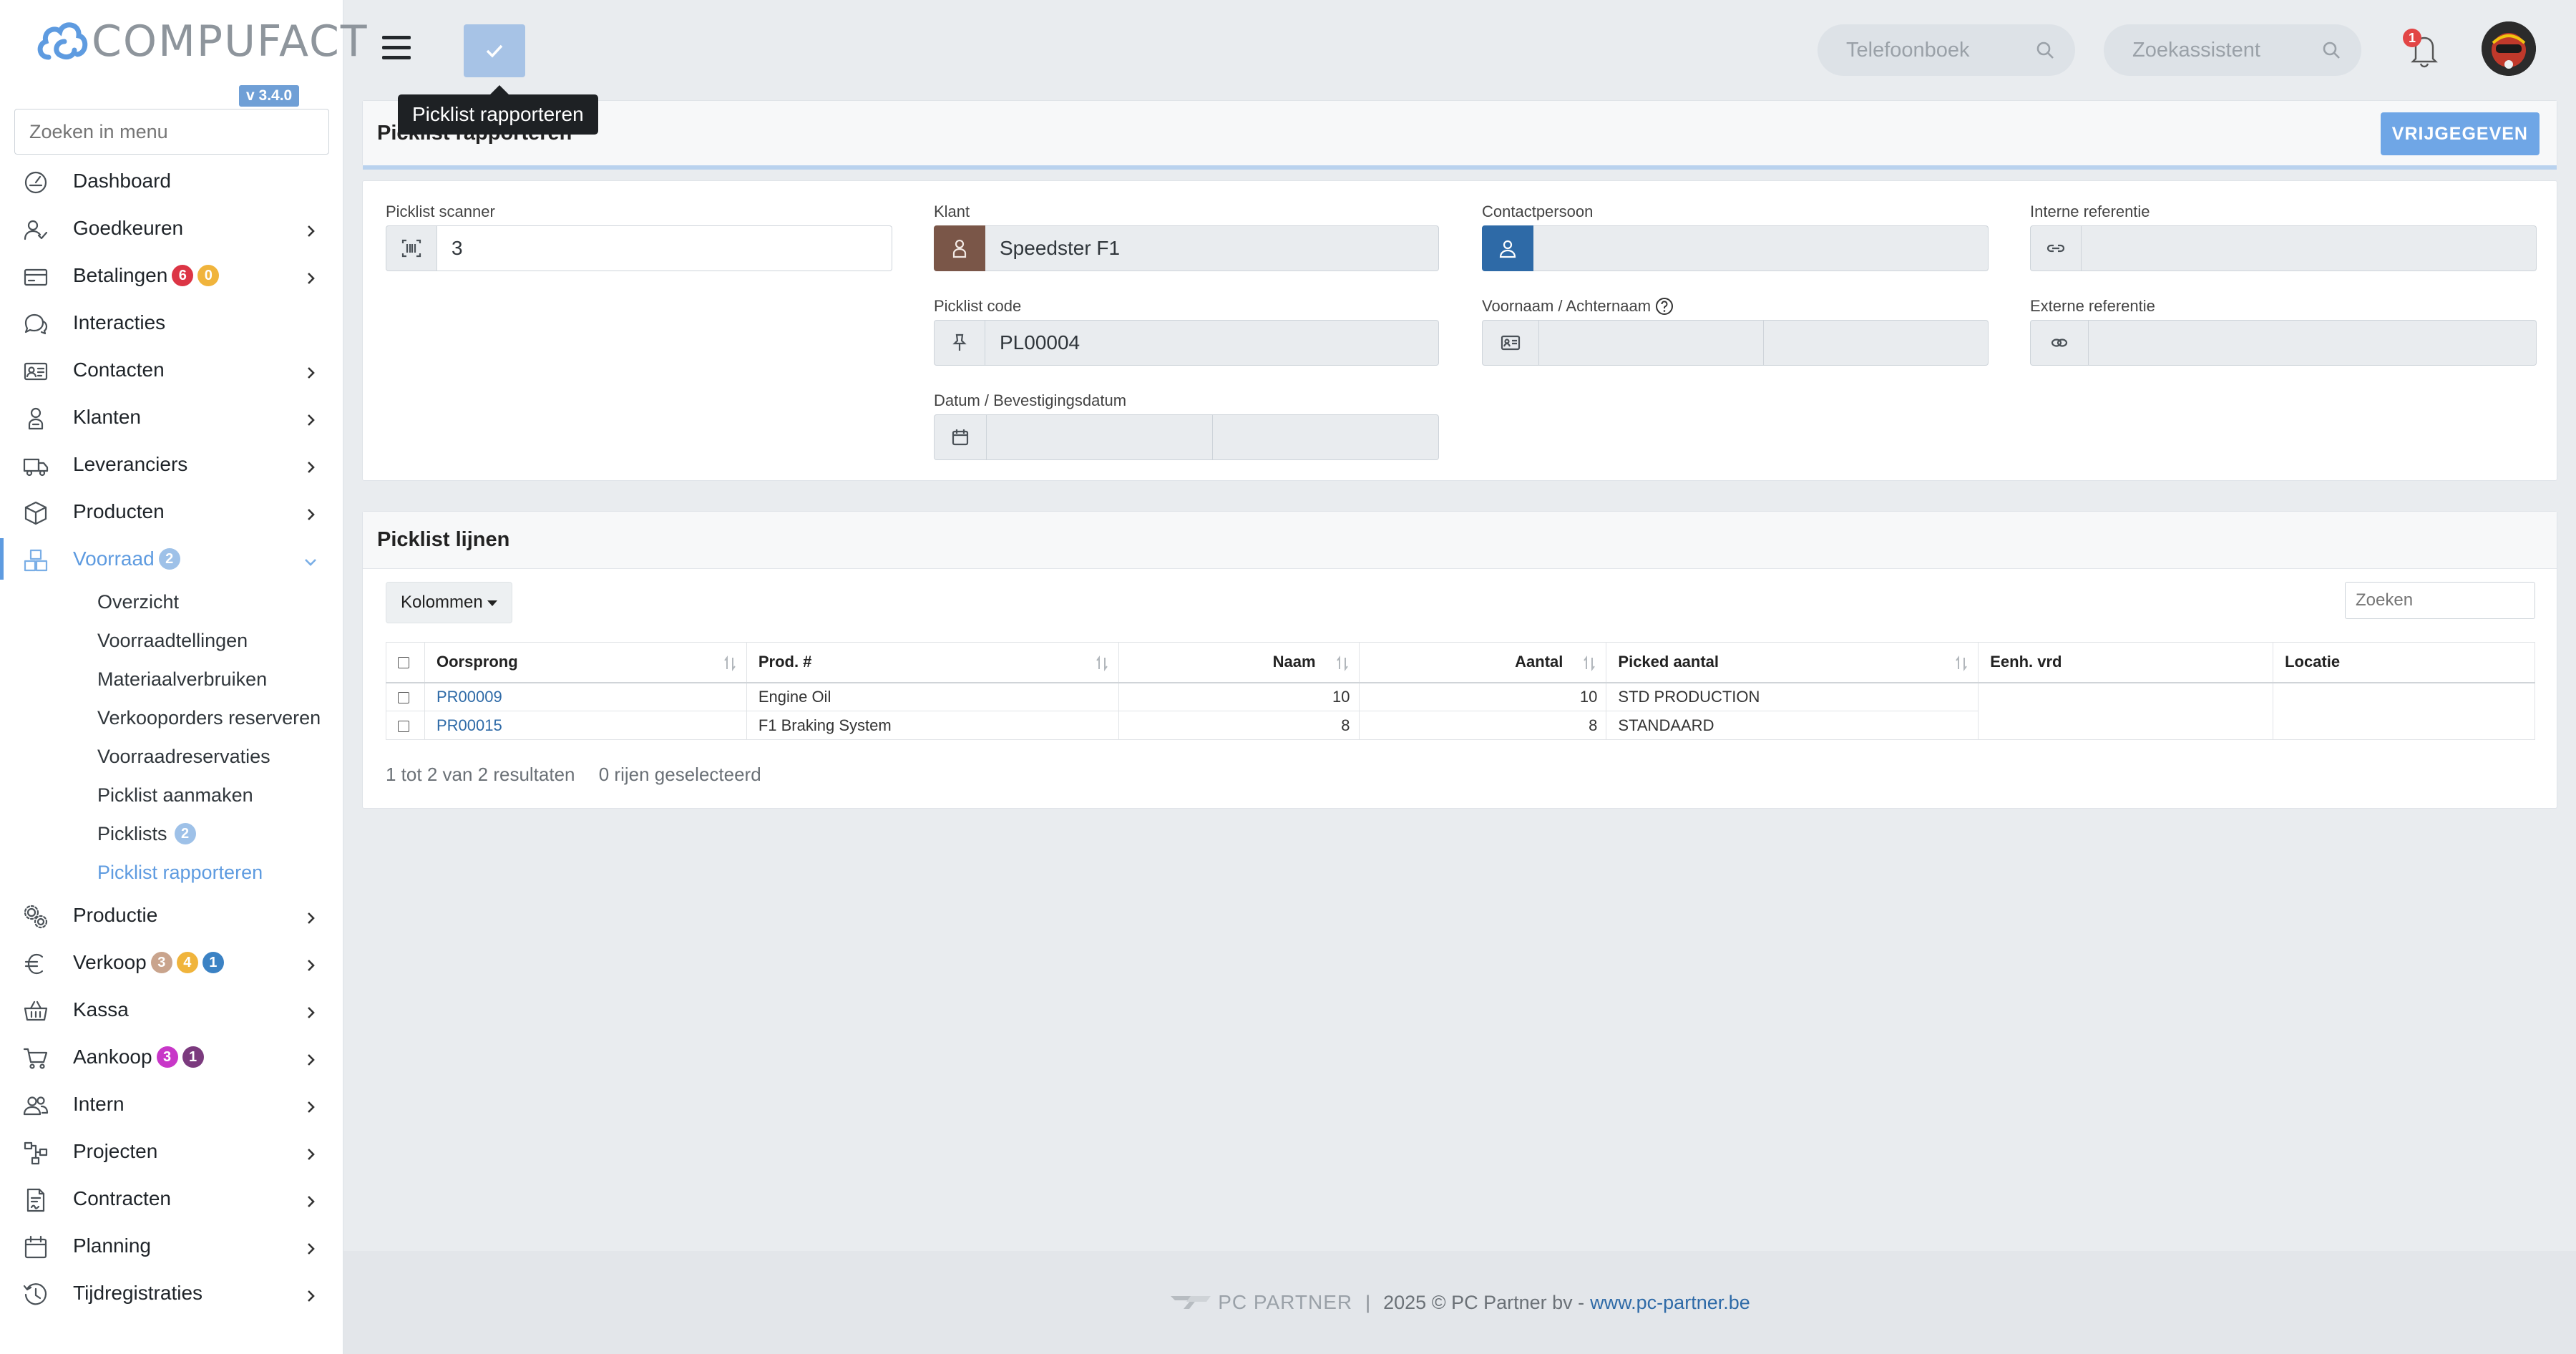  What do you see at coordinates (171, 679) in the screenshot?
I see `submenu-materiaalverbruiken: Materiaalverbruiken` at bounding box center [171, 679].